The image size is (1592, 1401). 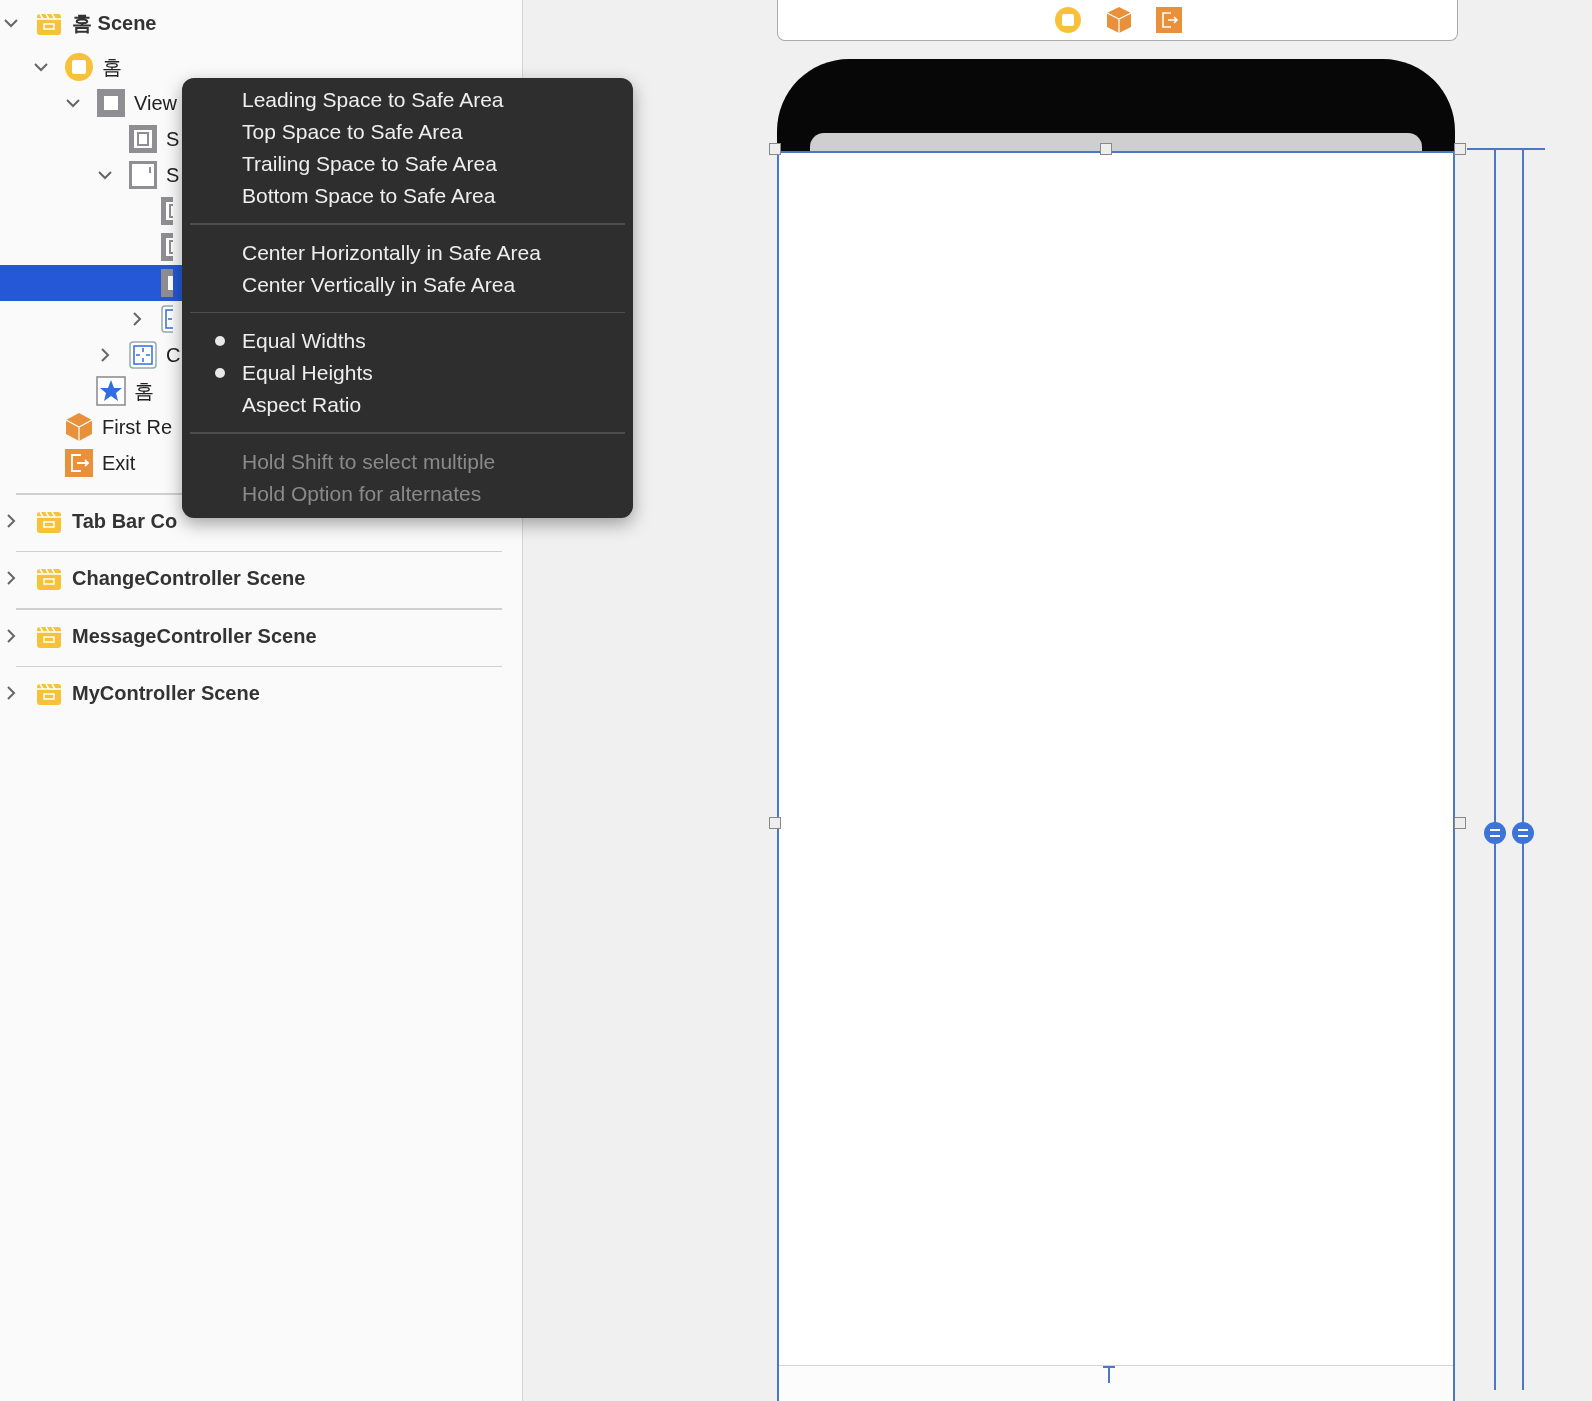 What do you see at coordinates (166, 693) in the screenshot?
I see `outline-label: MyController Scene` at bounding box center [166, 693].